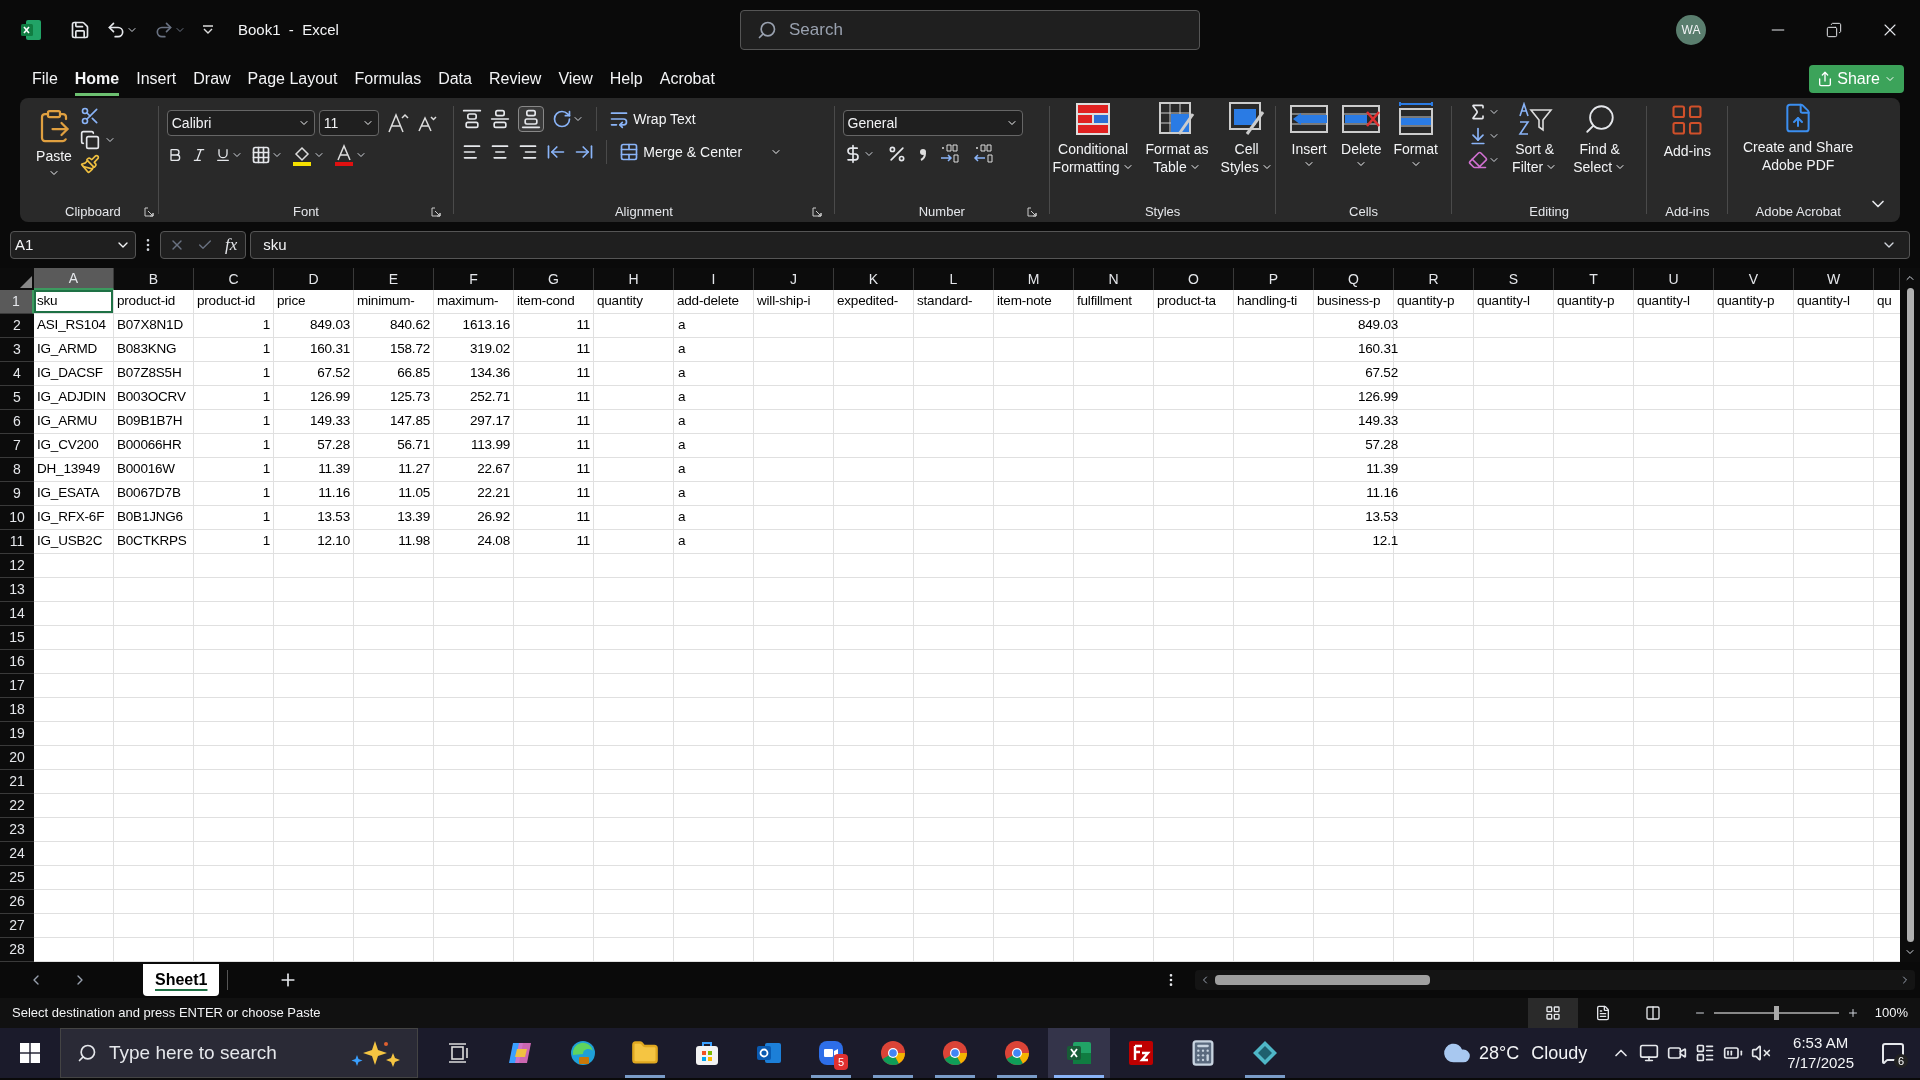 The image size is (1920, 1080). What do you see at coordinates (983, 154) in the screenshot?
I see `decrease-decimal-icon` at bounding box center [983, 154].